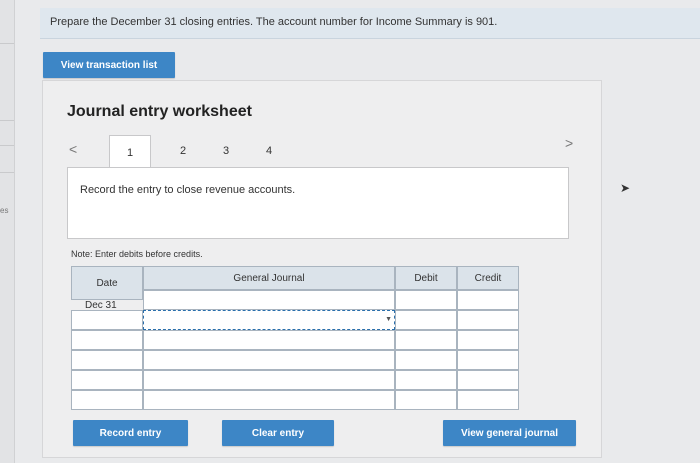 This screenshot has width=700, height=463. I want to click on tab-4: 4, so click(269, 151).